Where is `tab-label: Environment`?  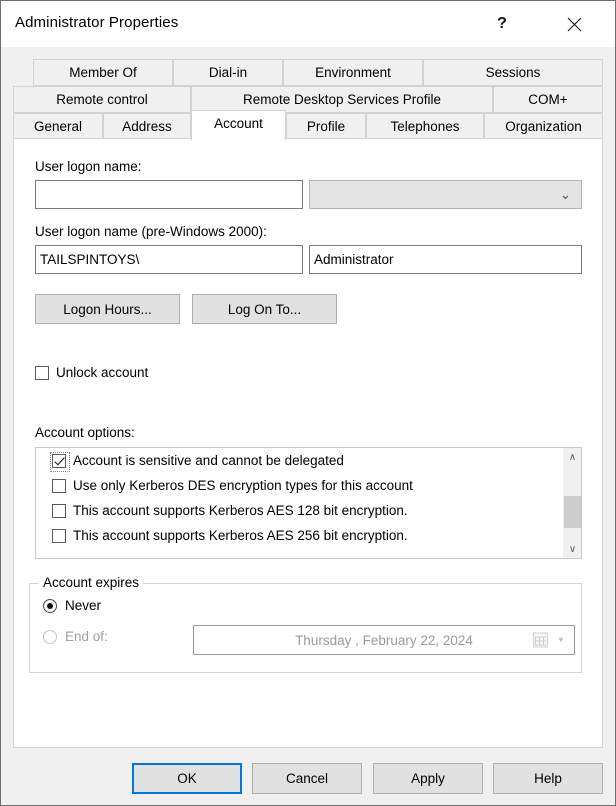 tab-label: Environment is located at coordinates (353, 72).